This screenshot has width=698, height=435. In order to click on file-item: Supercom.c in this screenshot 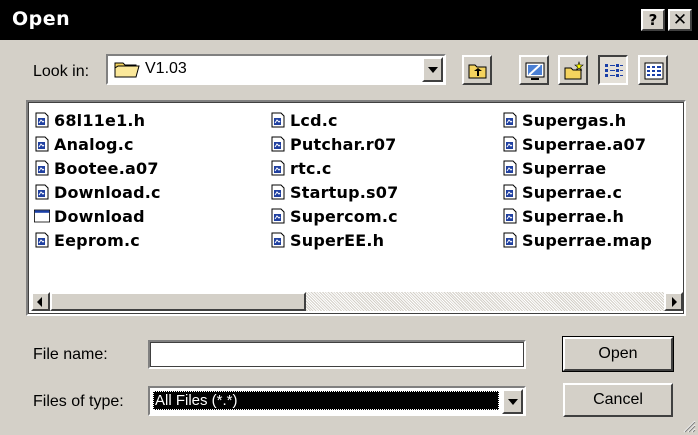, I will do `click(334, 216)`.